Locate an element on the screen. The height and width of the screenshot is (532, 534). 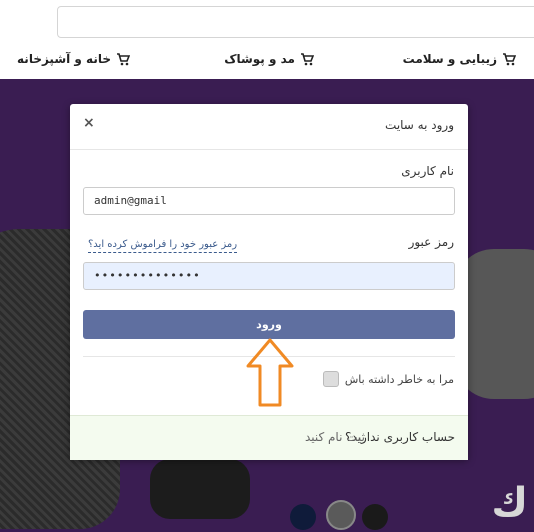
modal-header: ورود به سایت × is located at coordinates (269, 127).